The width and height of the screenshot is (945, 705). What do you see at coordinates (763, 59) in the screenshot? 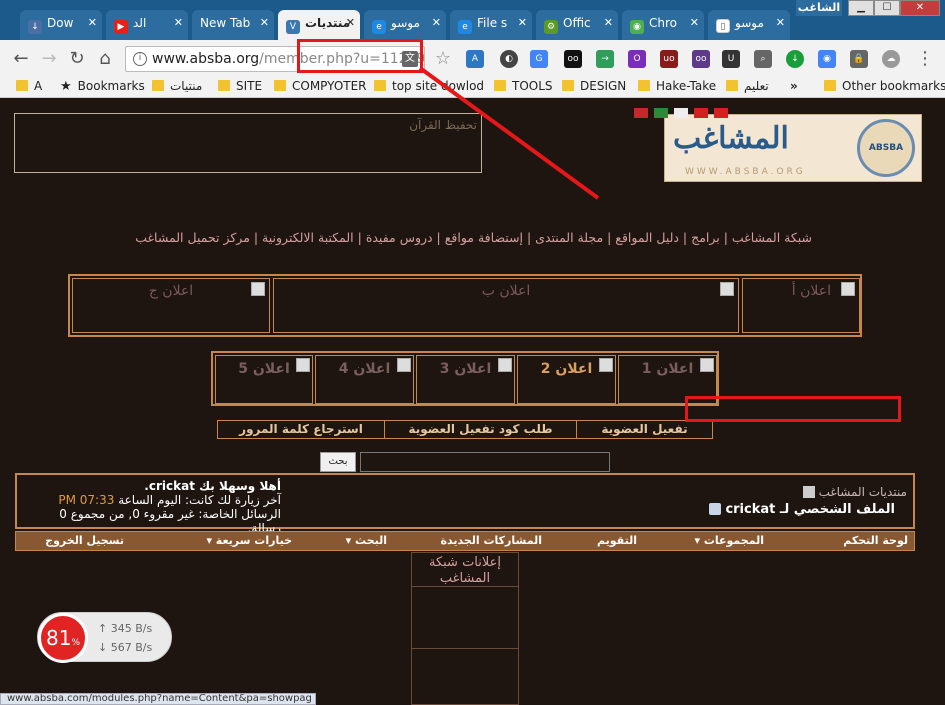
I see `search-extension-icon: ⌕` at bounding box center [763, 59].